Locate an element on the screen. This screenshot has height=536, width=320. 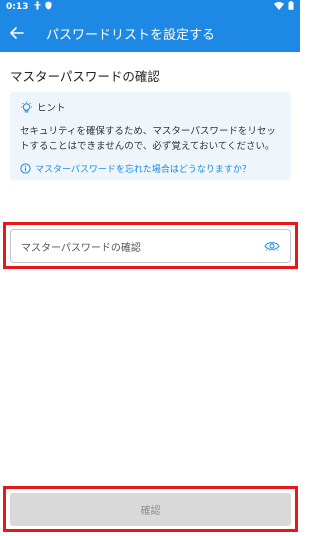
accessibility-icon is located at coordinates (37, 7).